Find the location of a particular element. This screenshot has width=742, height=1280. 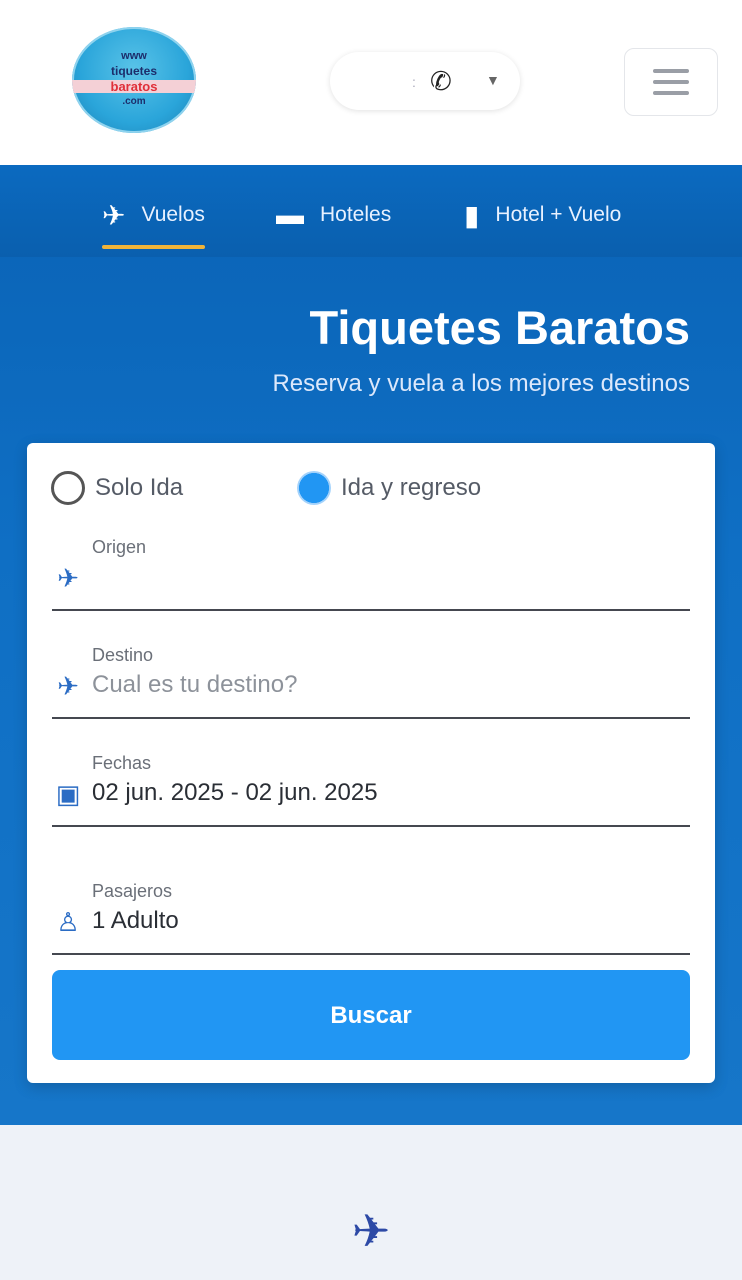

plane-takeoff-icon: ✈ is located at coordinates (68, 578).